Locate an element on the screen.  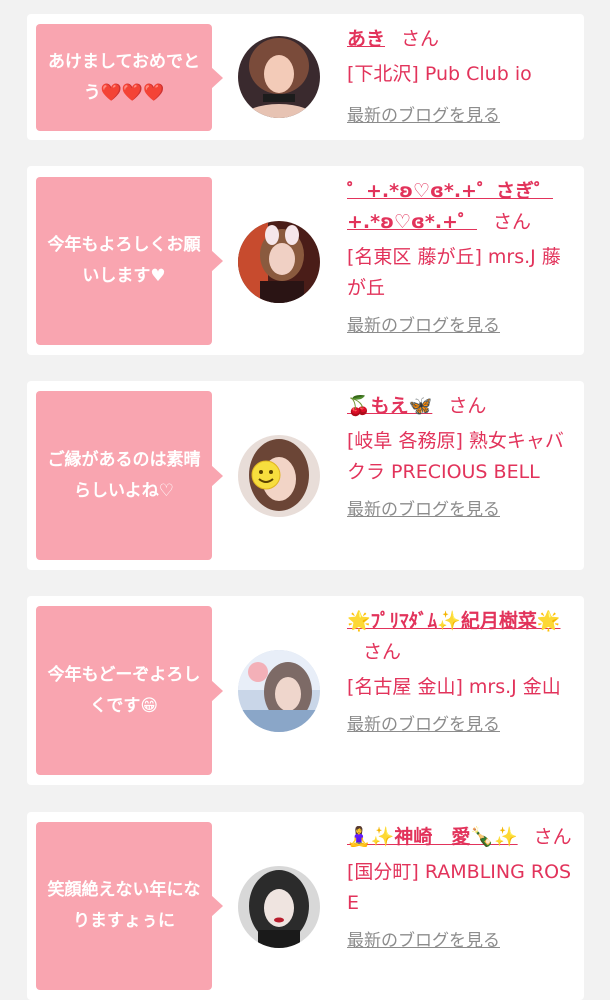
message-text: ご縁があるのは素晴らしいよね♡ is located at coordinates (124, 475).